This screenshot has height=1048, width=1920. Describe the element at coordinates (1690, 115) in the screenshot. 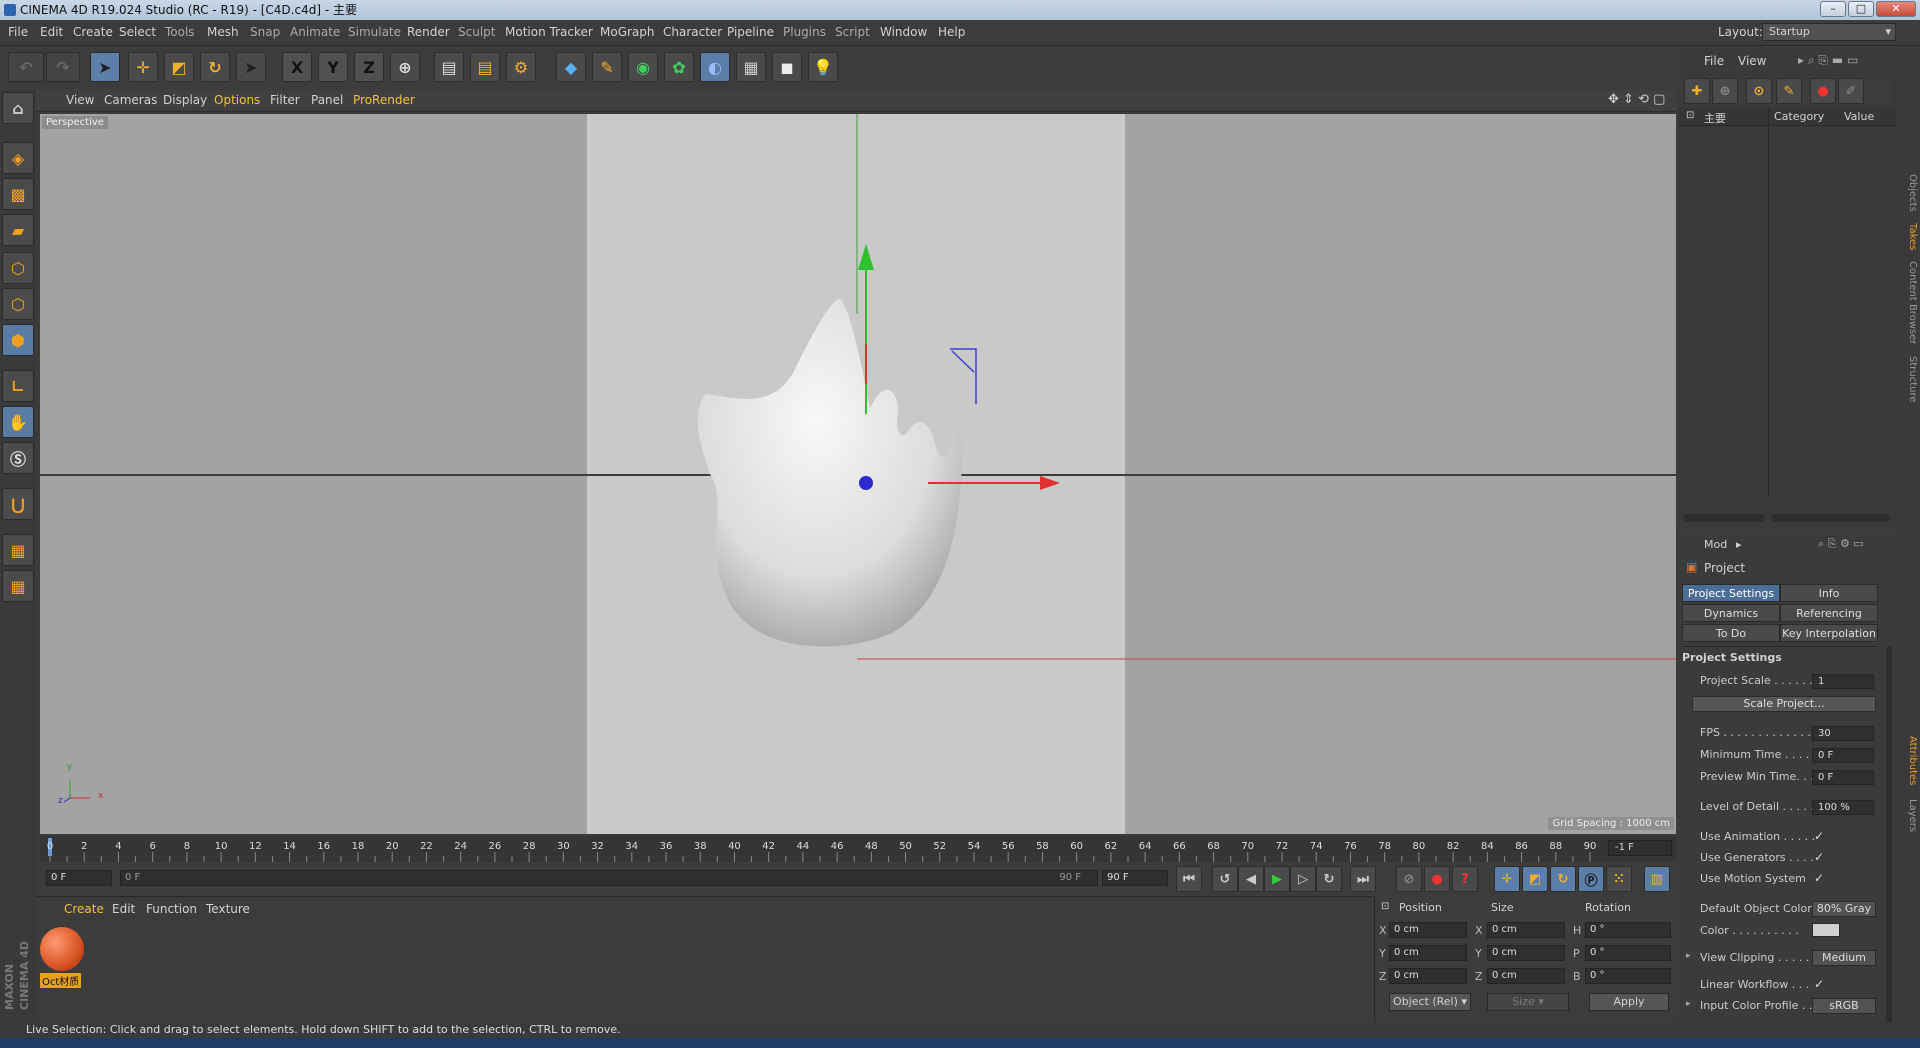

I see `header-toggle-icon: ⊡` at that location.